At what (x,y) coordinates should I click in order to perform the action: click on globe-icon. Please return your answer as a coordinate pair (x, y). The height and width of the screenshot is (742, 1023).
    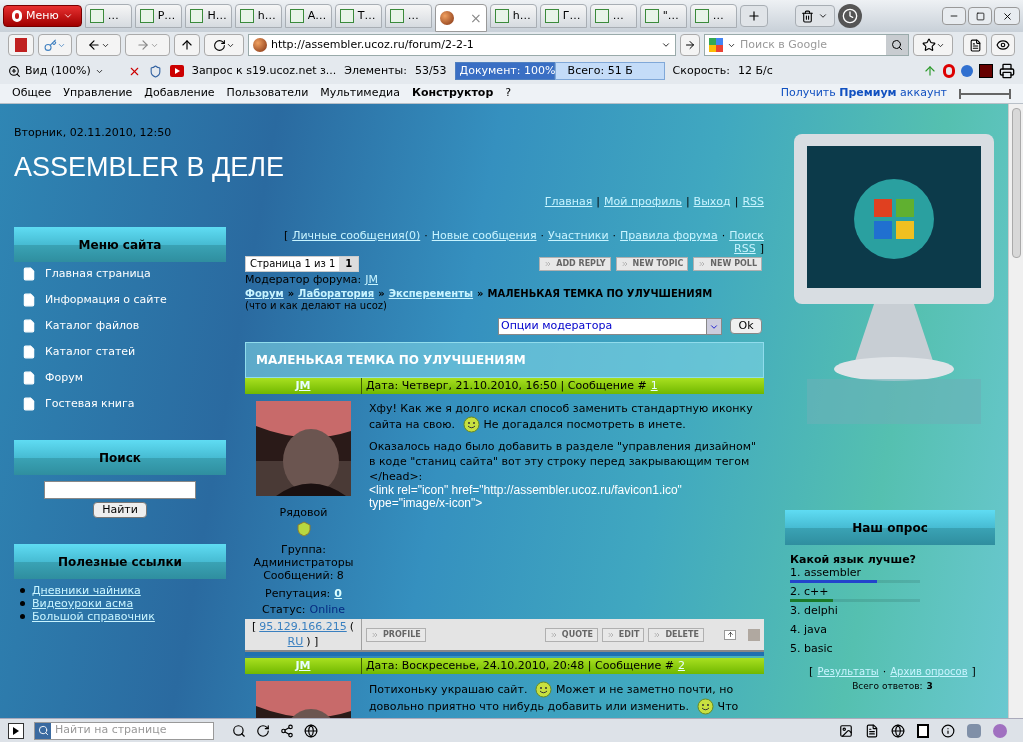
    Looking at the image, I should click on (311, 730).